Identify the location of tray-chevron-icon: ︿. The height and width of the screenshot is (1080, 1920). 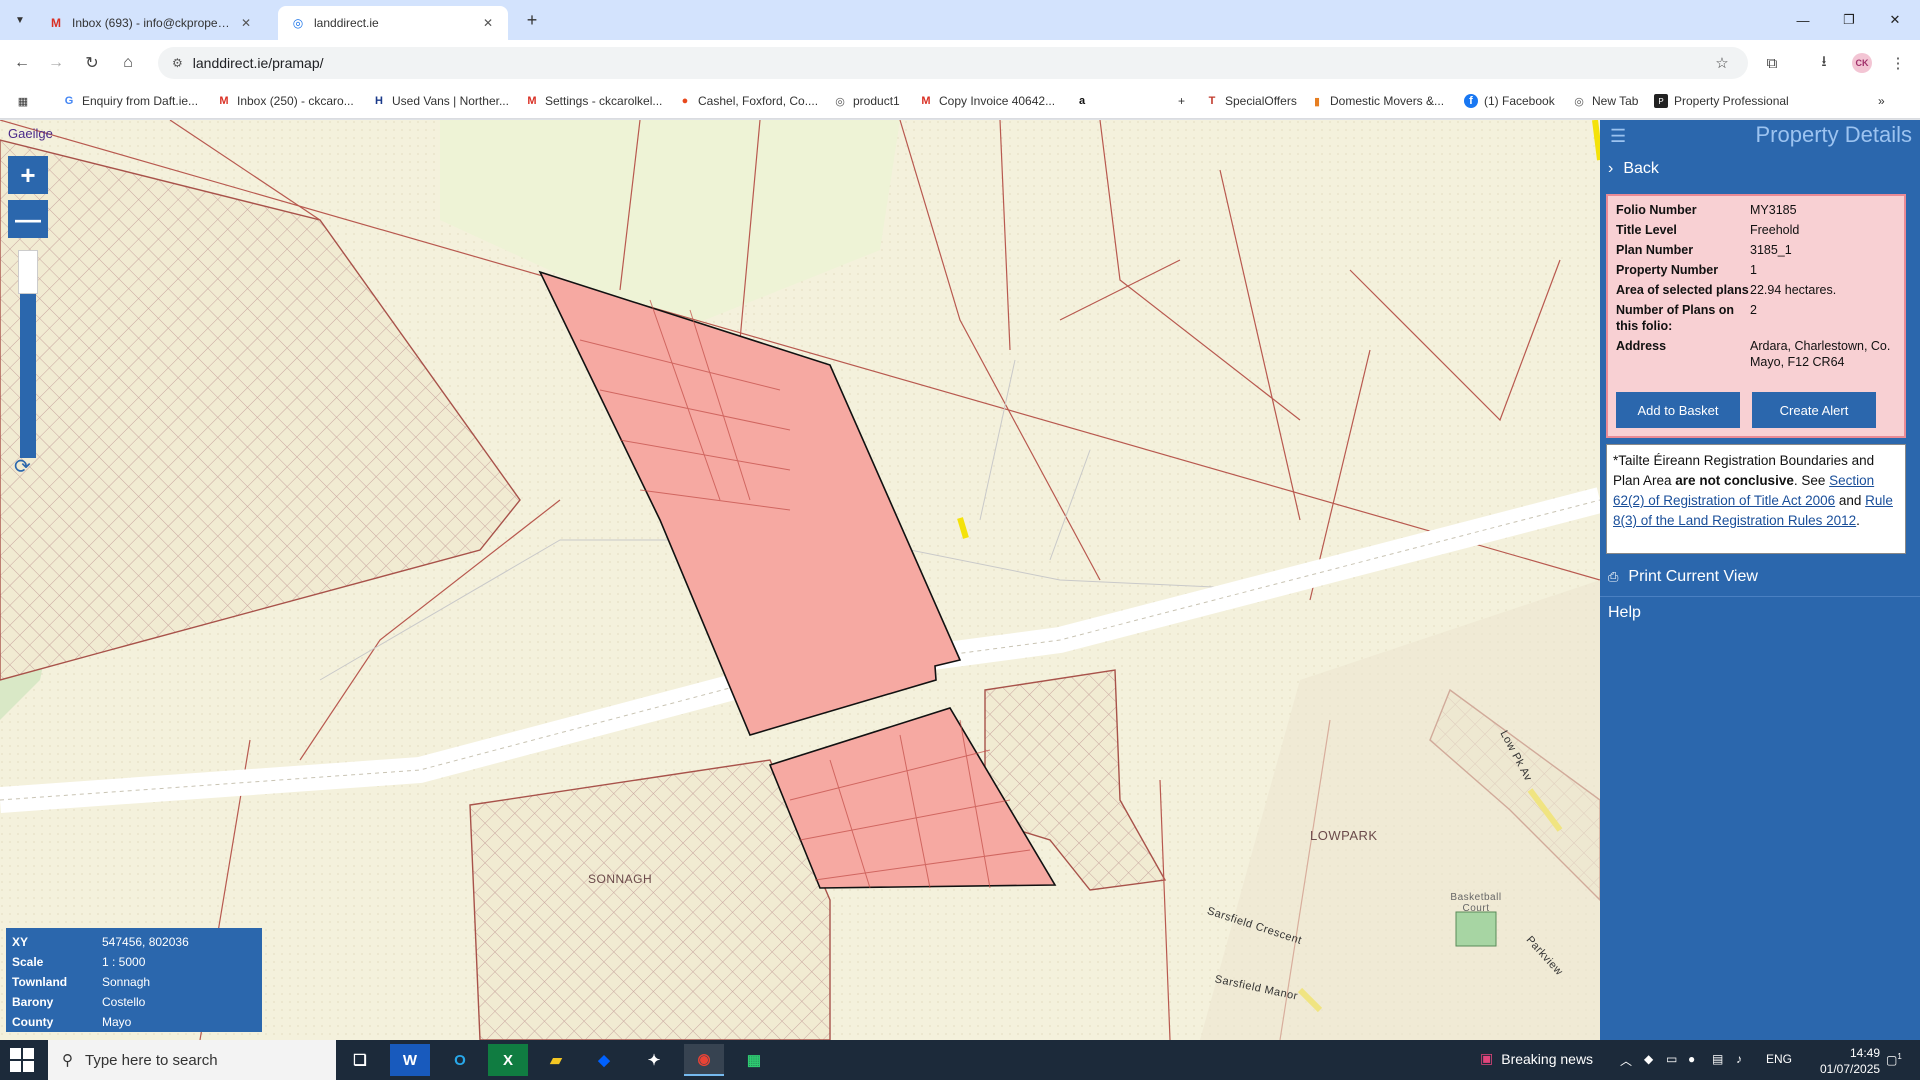
(1626, 1060).